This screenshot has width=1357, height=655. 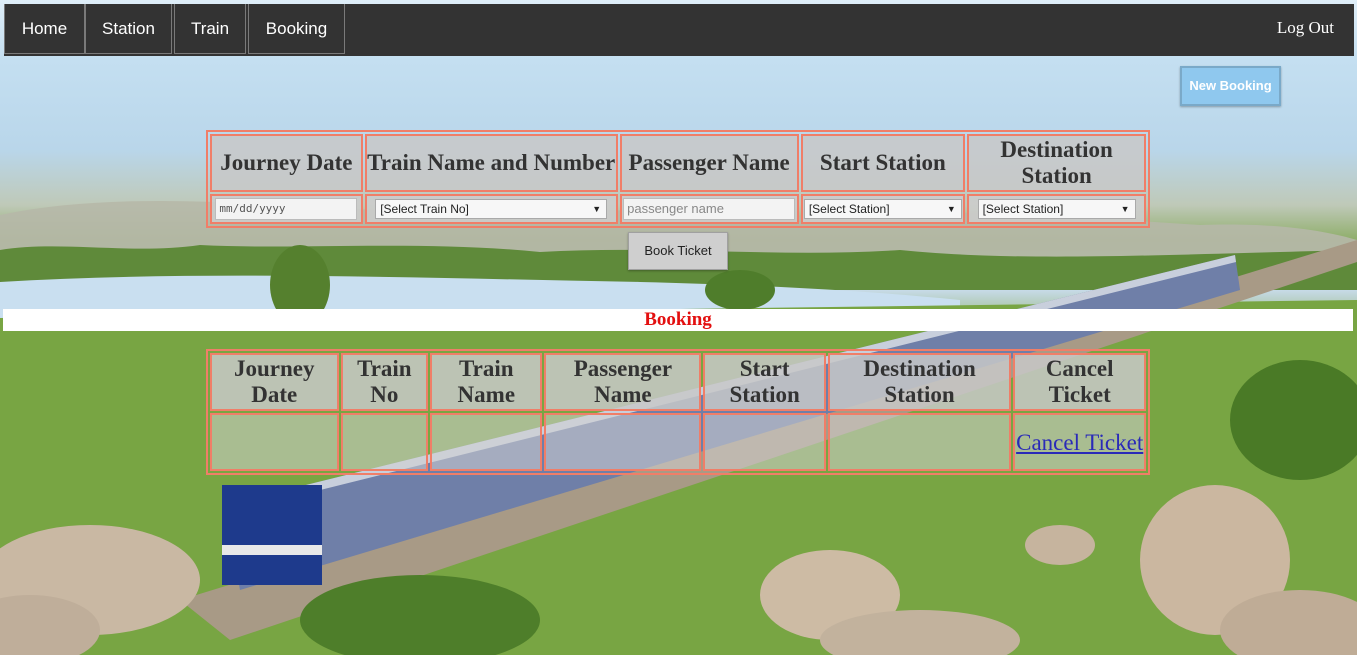 What do you see at coordinates (1230, 86) in the screenshot?
I see `new-booking-button: New Booking` at bounding box center [1230, 86].